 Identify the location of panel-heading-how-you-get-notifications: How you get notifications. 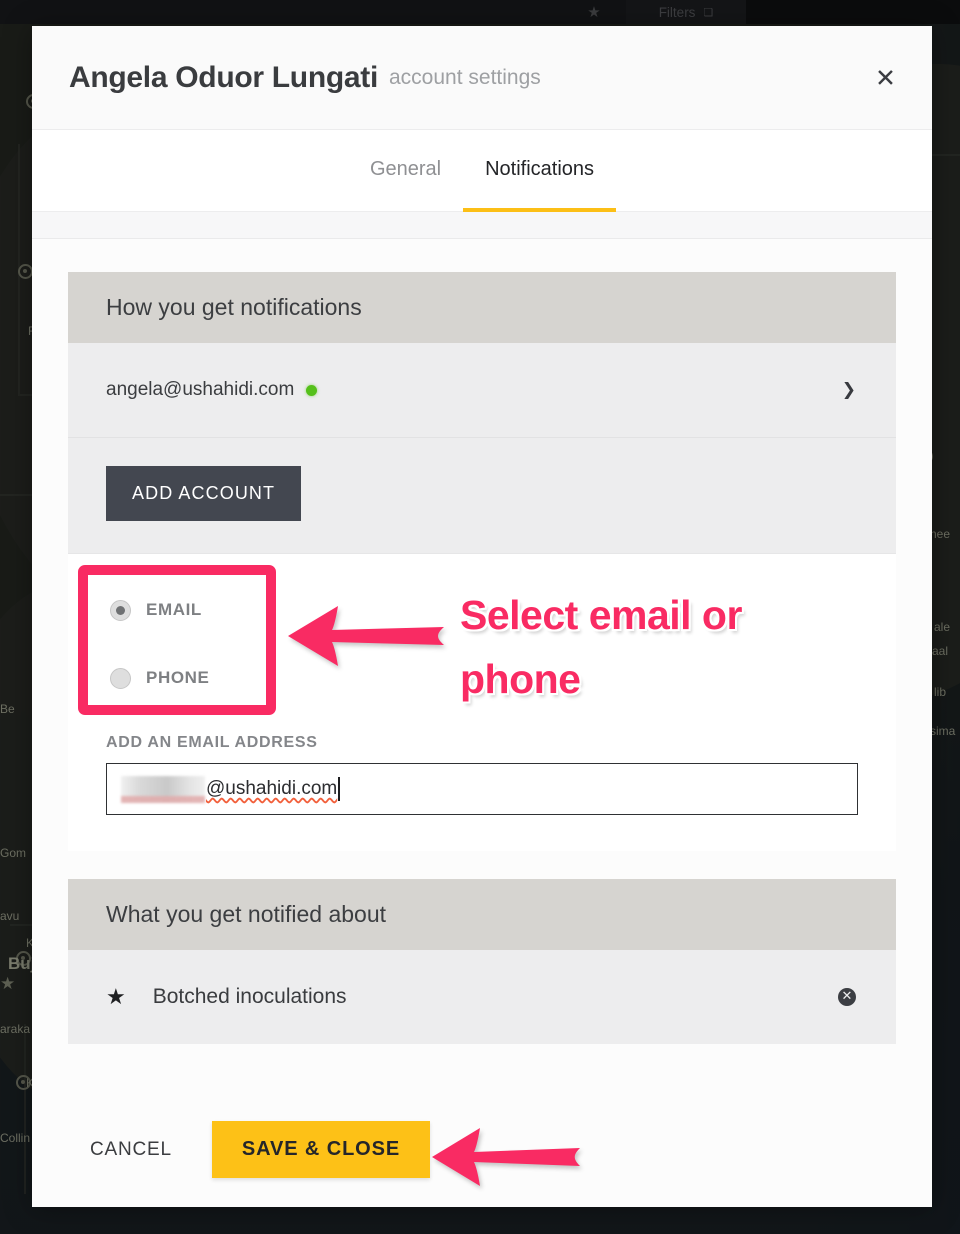
(482, 307).